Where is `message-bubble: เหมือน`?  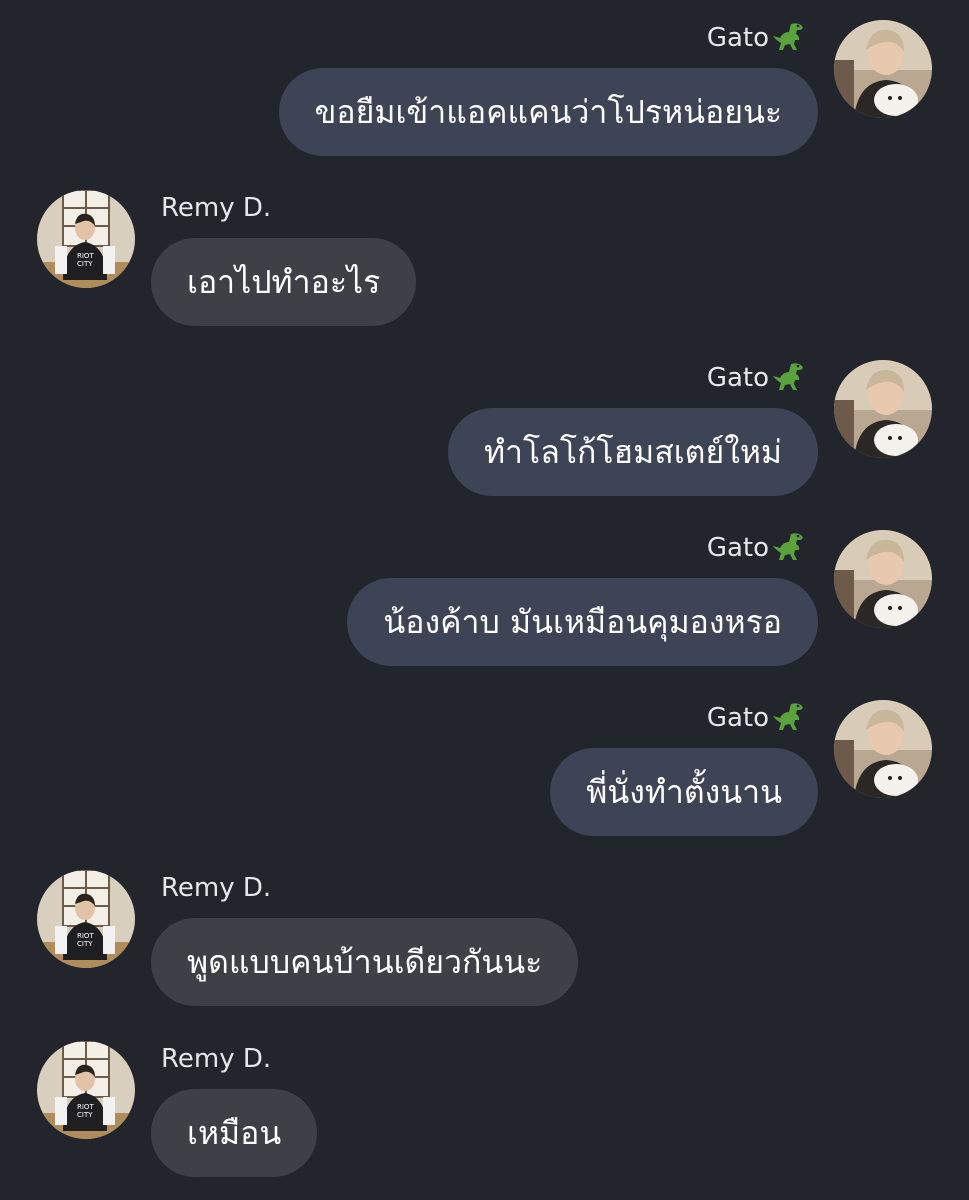 message-bubble: เหมือน is located at coordinates (234, 1133).